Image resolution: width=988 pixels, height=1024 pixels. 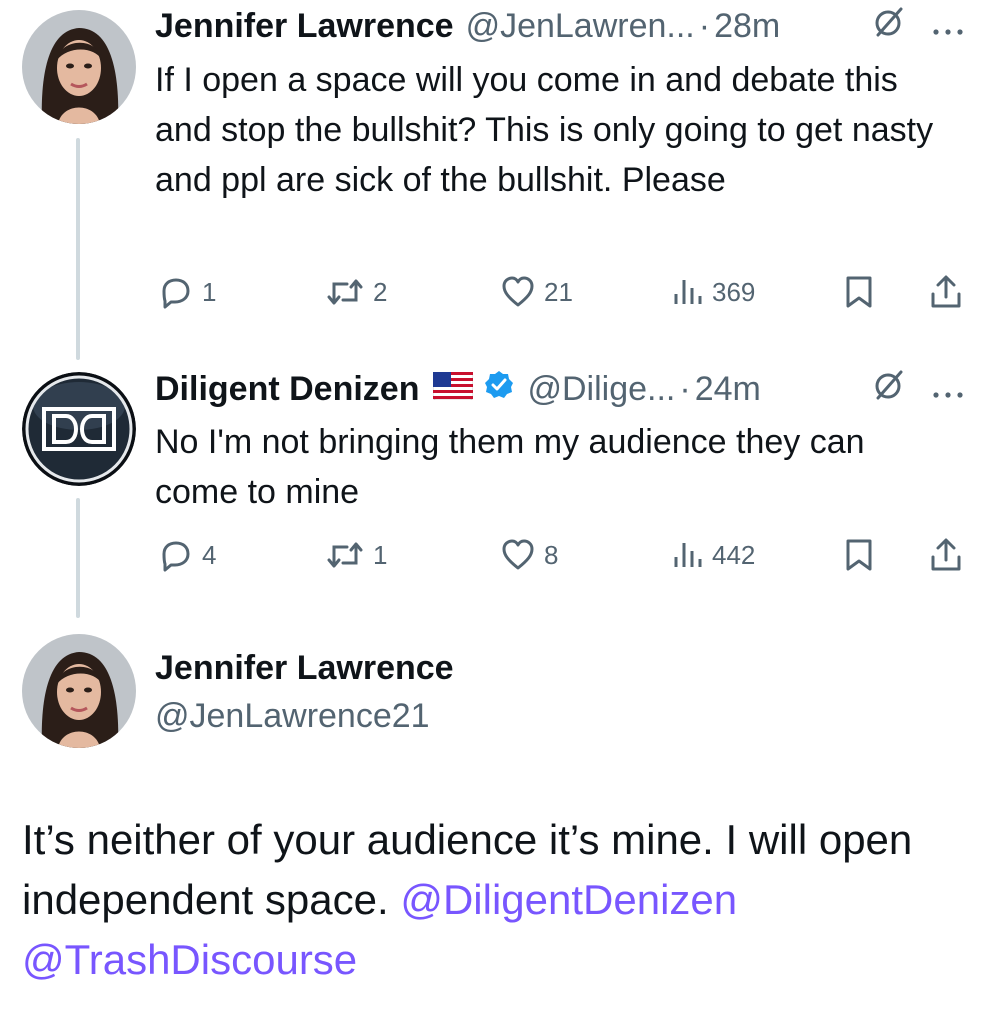 What do you see at coordinates (558, 291) in the screenshot?
I see `like-count: 21` at bounding box center [558, 291].